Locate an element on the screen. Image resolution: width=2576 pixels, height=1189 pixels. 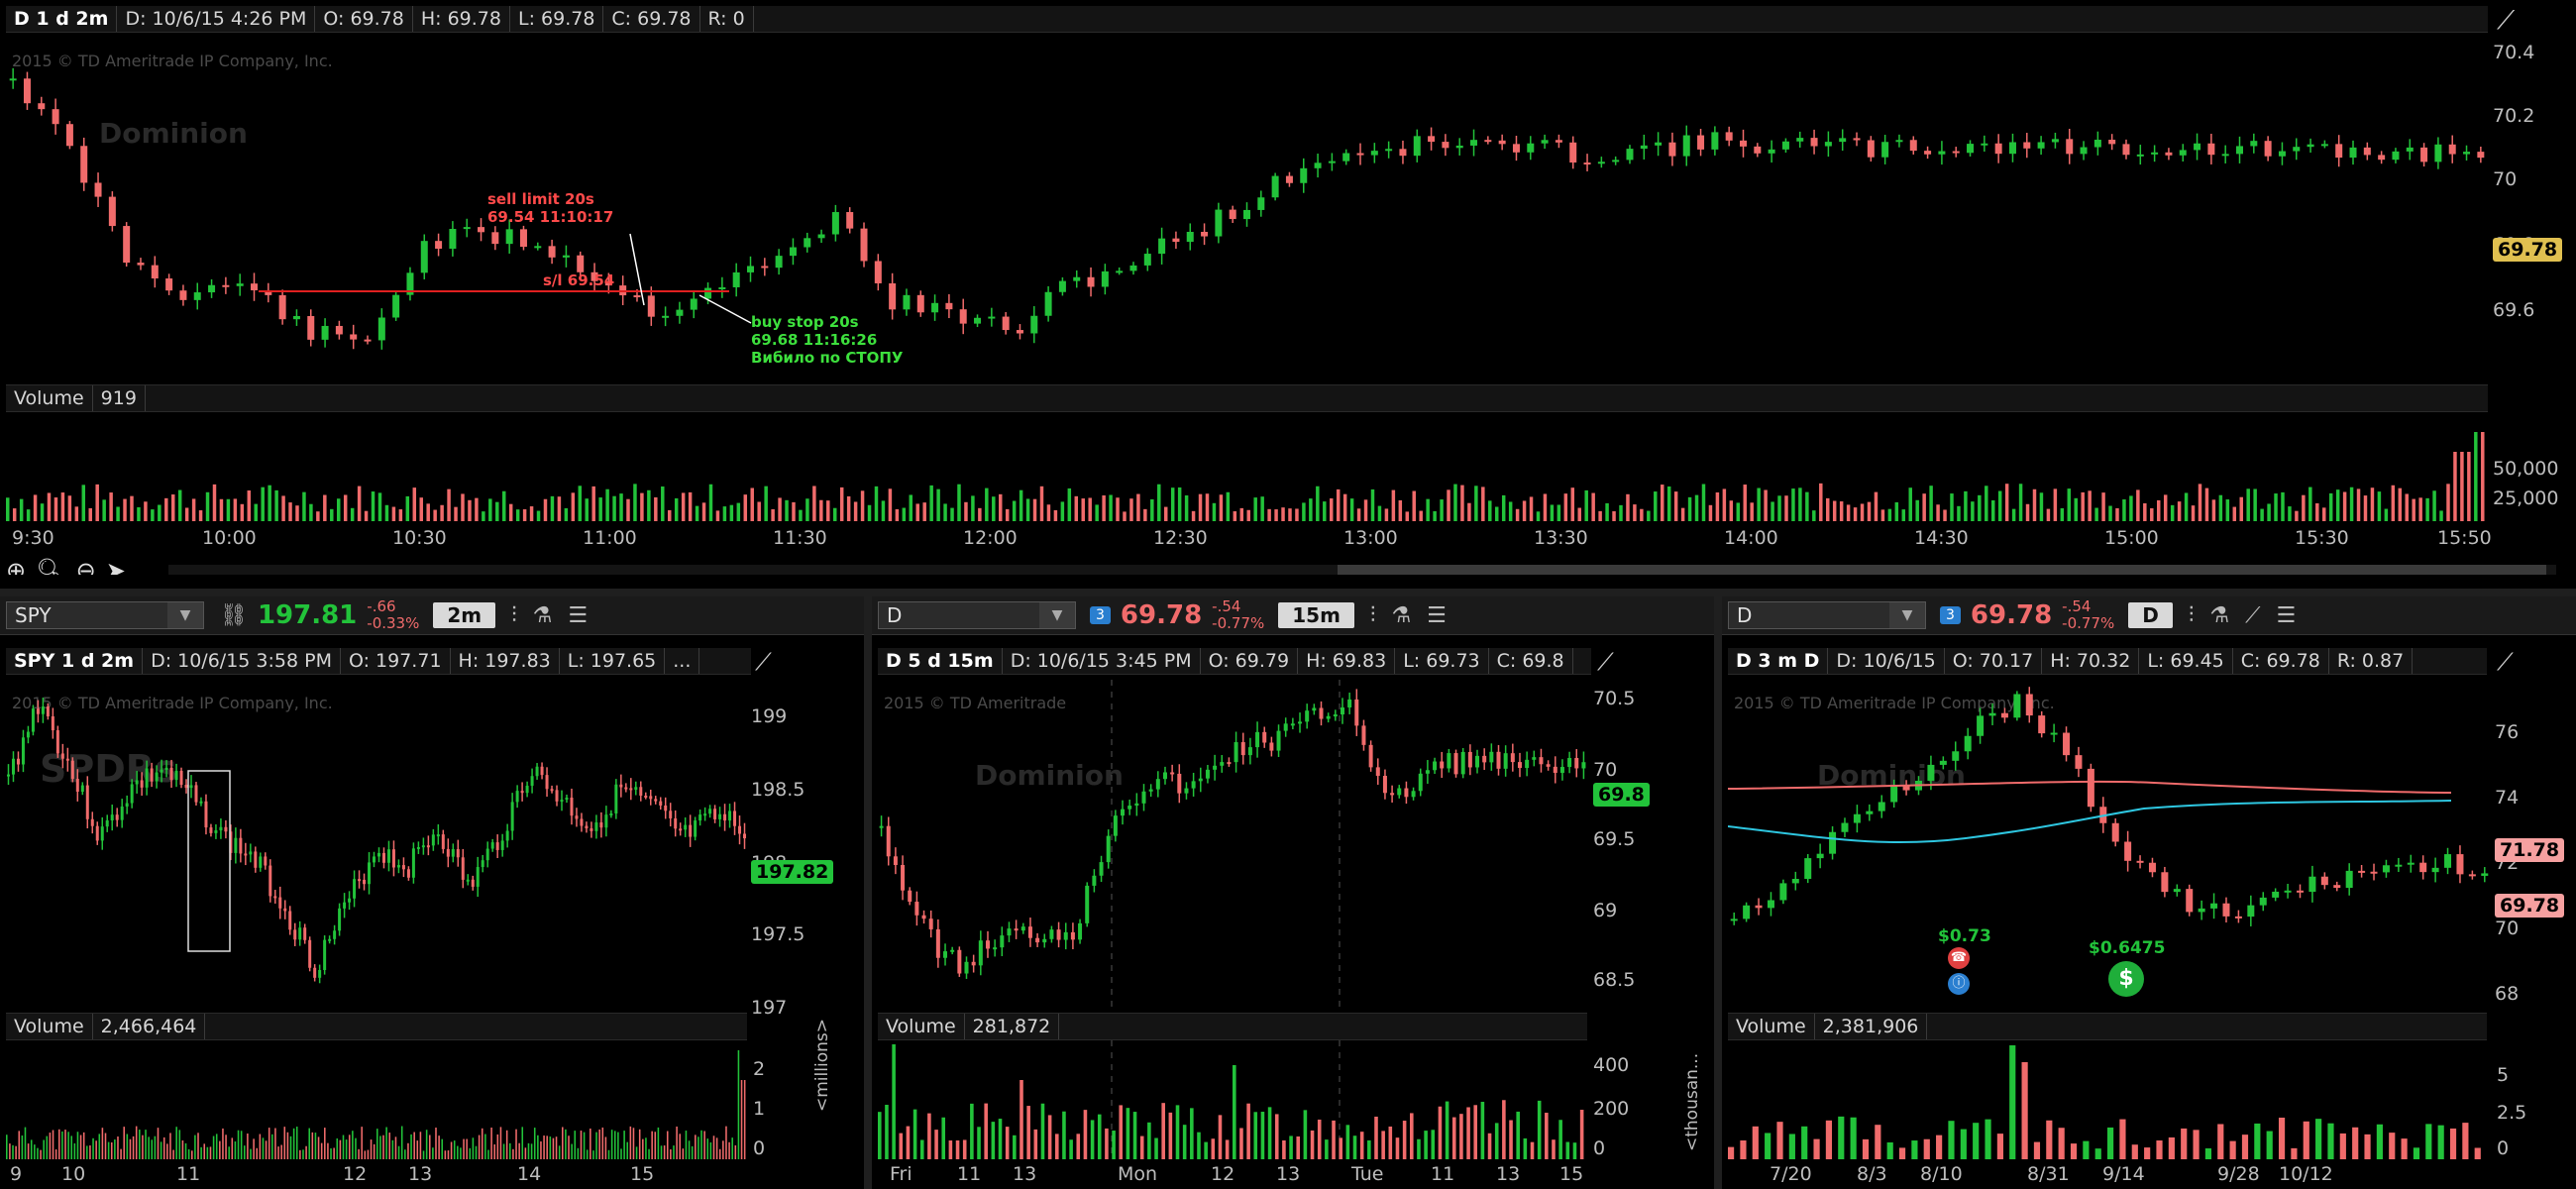
time-tick: Fri is located at coordinates (901, 1174).